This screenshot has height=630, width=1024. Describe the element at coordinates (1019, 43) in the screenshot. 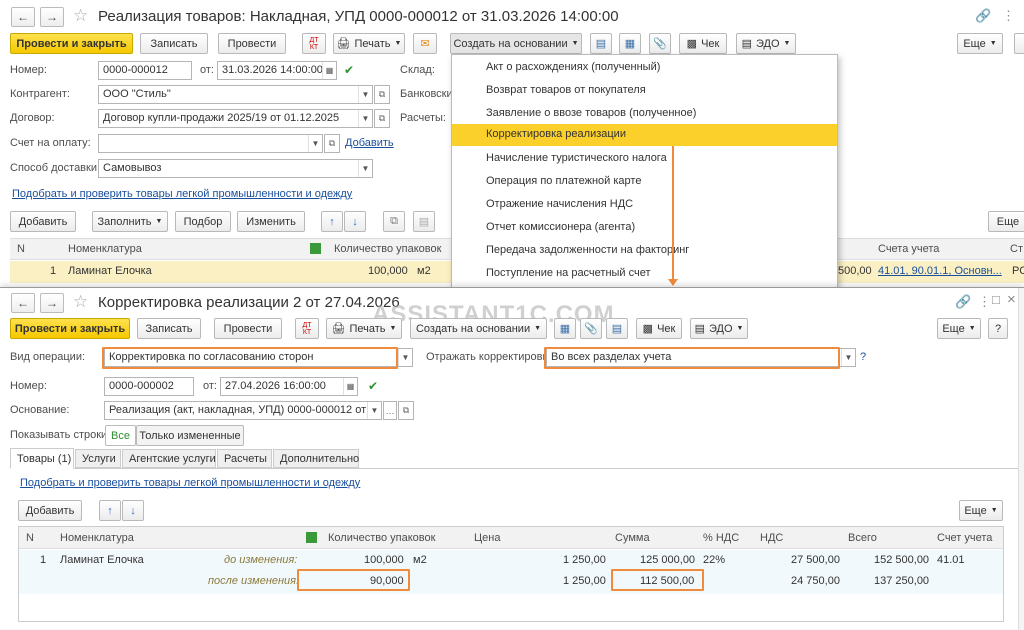

I see `help-button-clipped` at that location.